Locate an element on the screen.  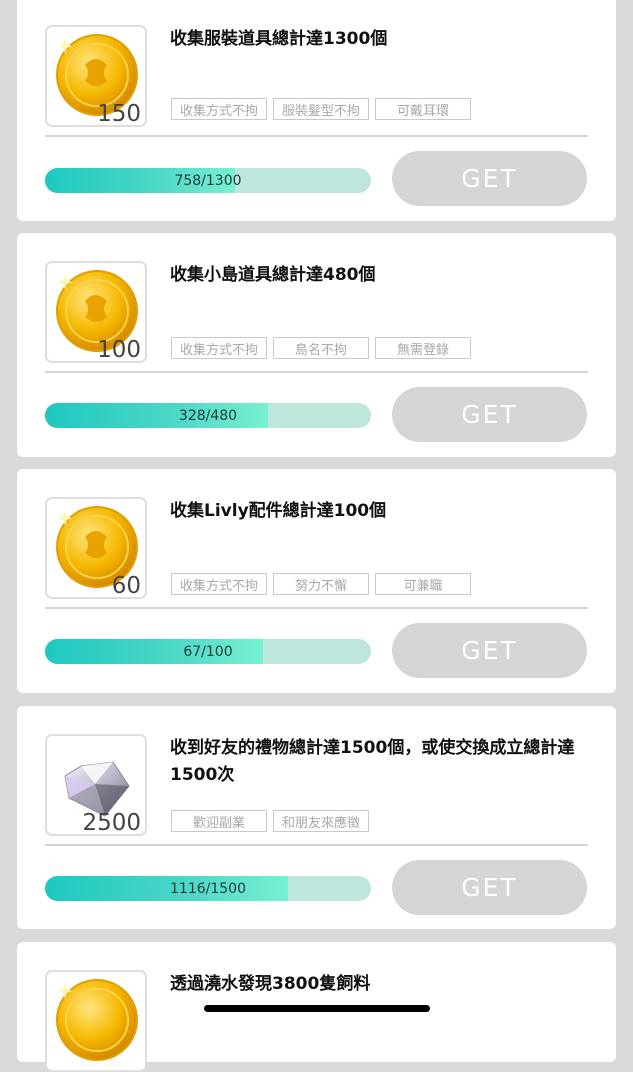
progress-text: 328/480 is located at coordinates (208, 415).